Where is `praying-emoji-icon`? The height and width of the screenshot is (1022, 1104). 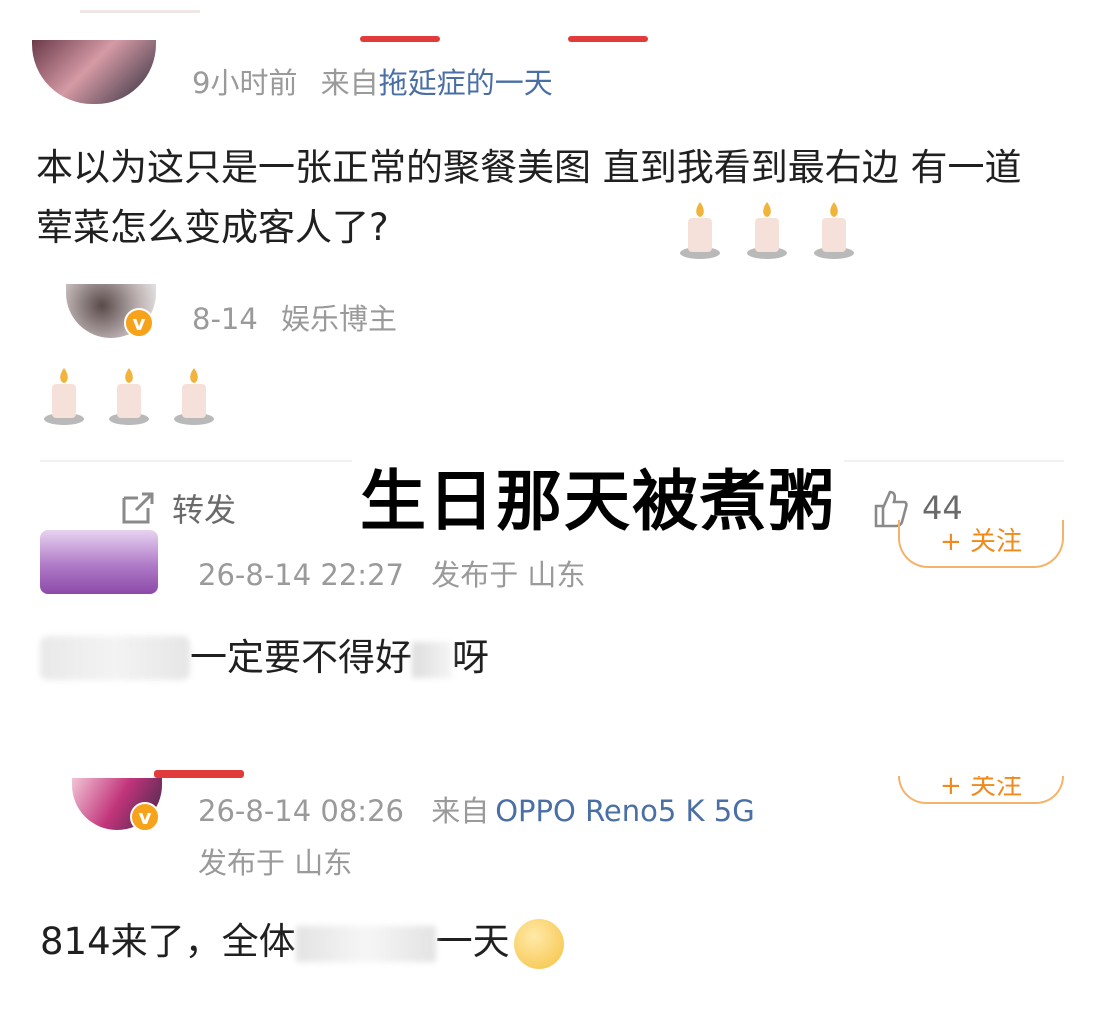
praying-emoji-icon is located at coordinates (538, 943).